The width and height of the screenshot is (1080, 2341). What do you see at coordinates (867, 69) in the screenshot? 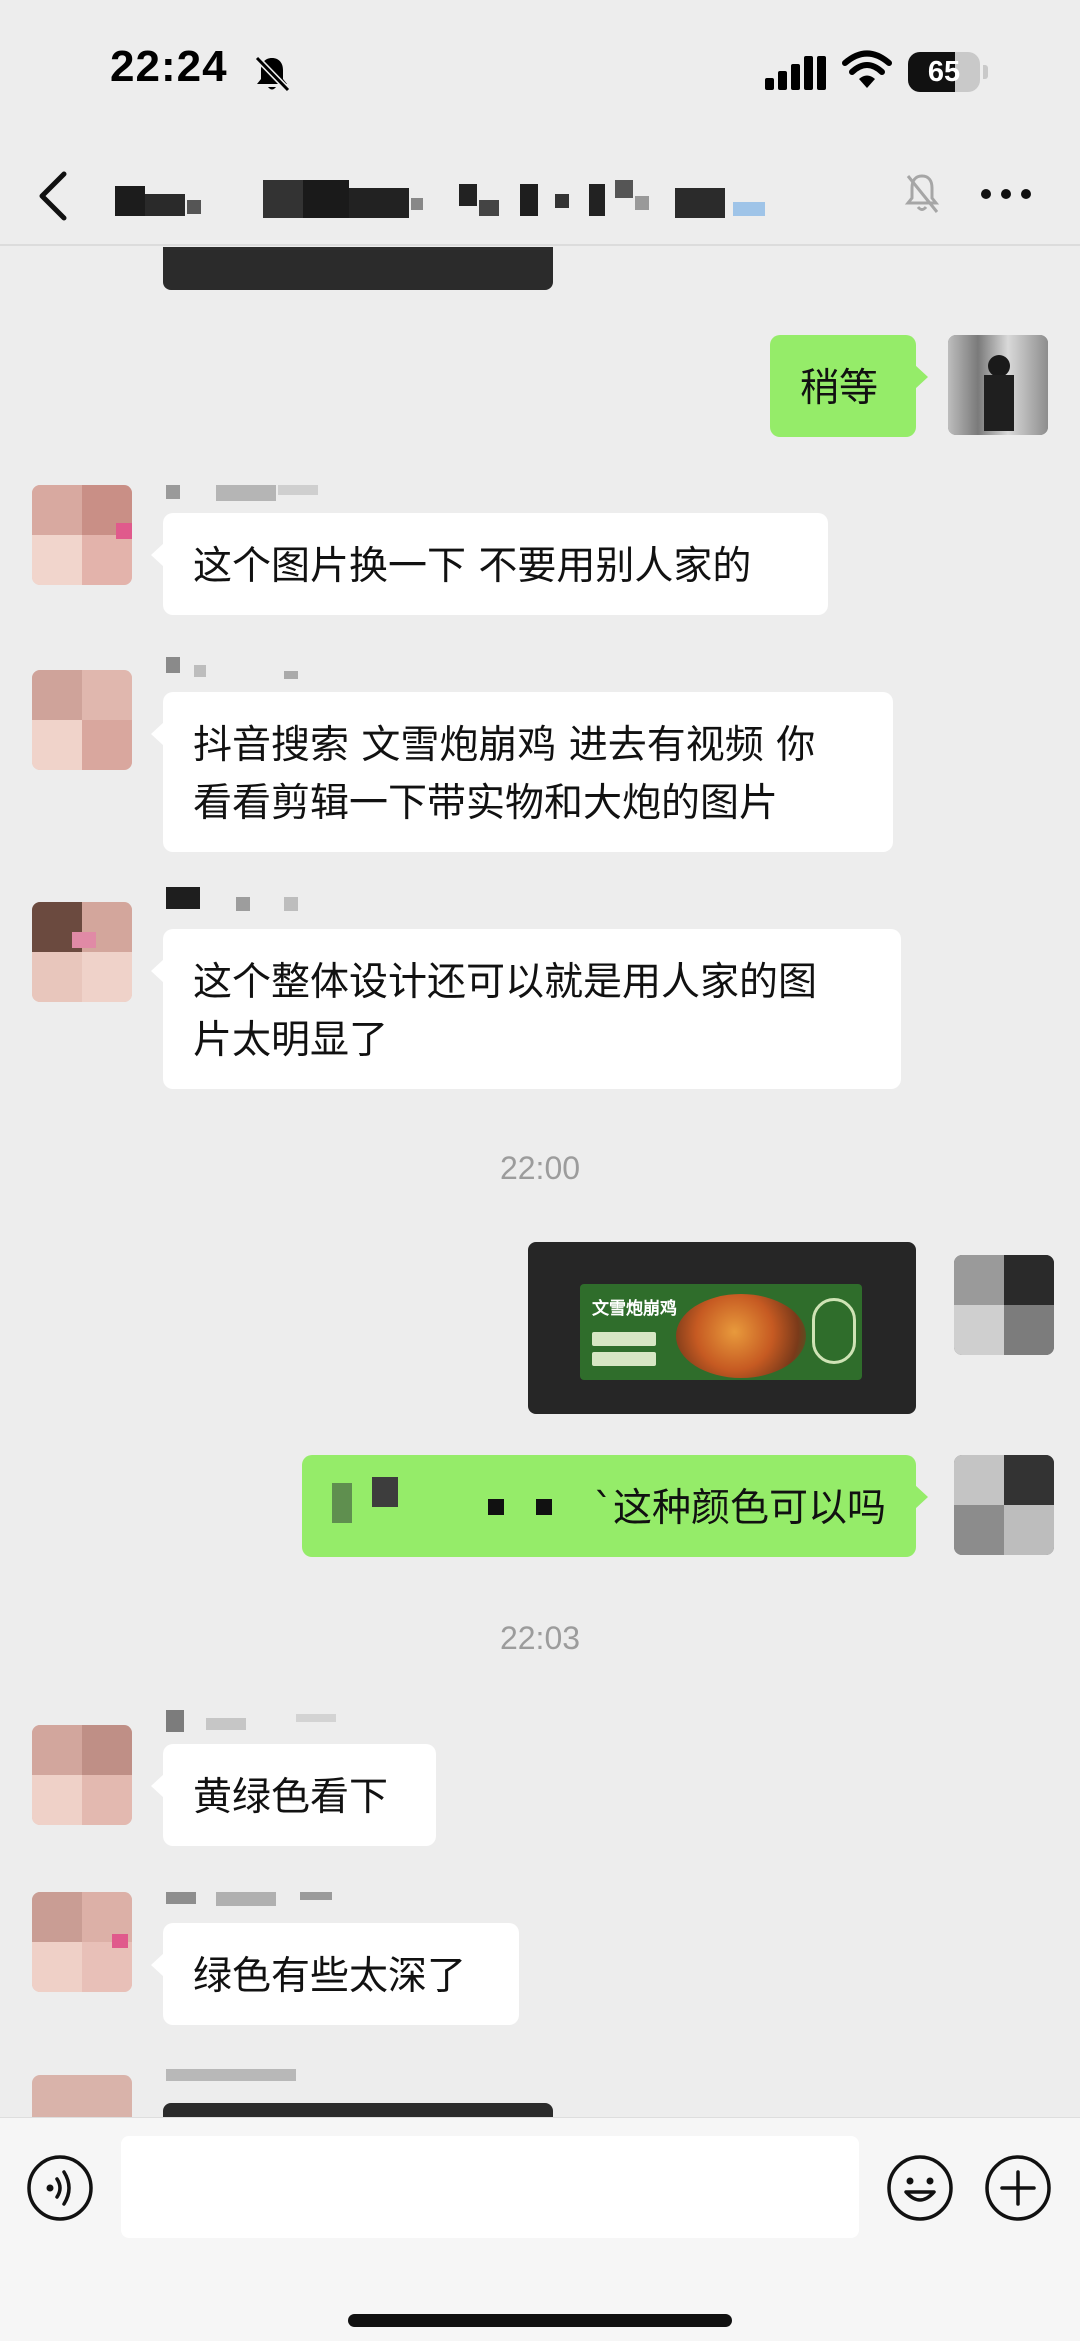
I see `wifi-icon` at bounding box center [867, 69].